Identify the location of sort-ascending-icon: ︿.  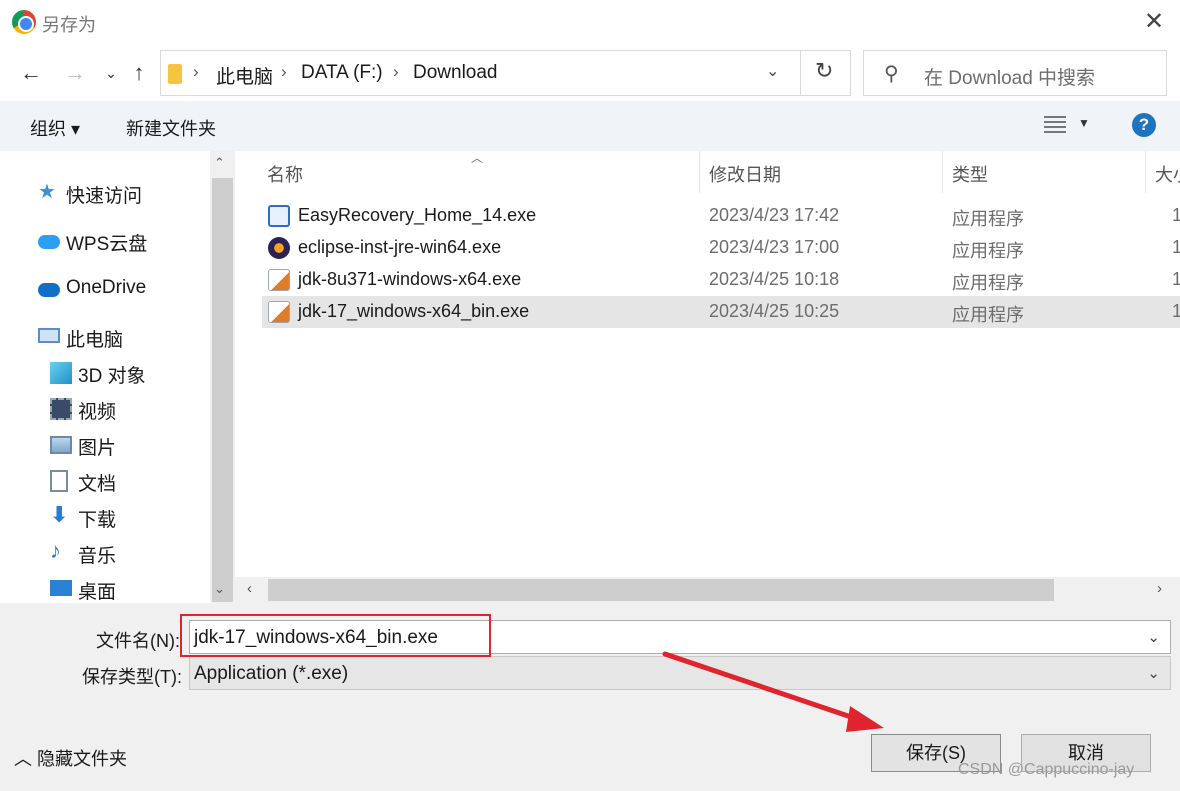
(477, 158).